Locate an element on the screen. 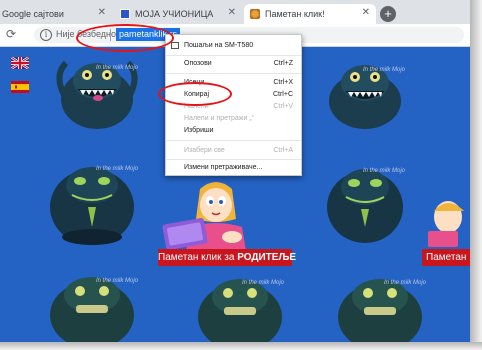 The height and width of the screenshot is (350, 482). second-banner: Паметан is located at coordinates (446, 257).